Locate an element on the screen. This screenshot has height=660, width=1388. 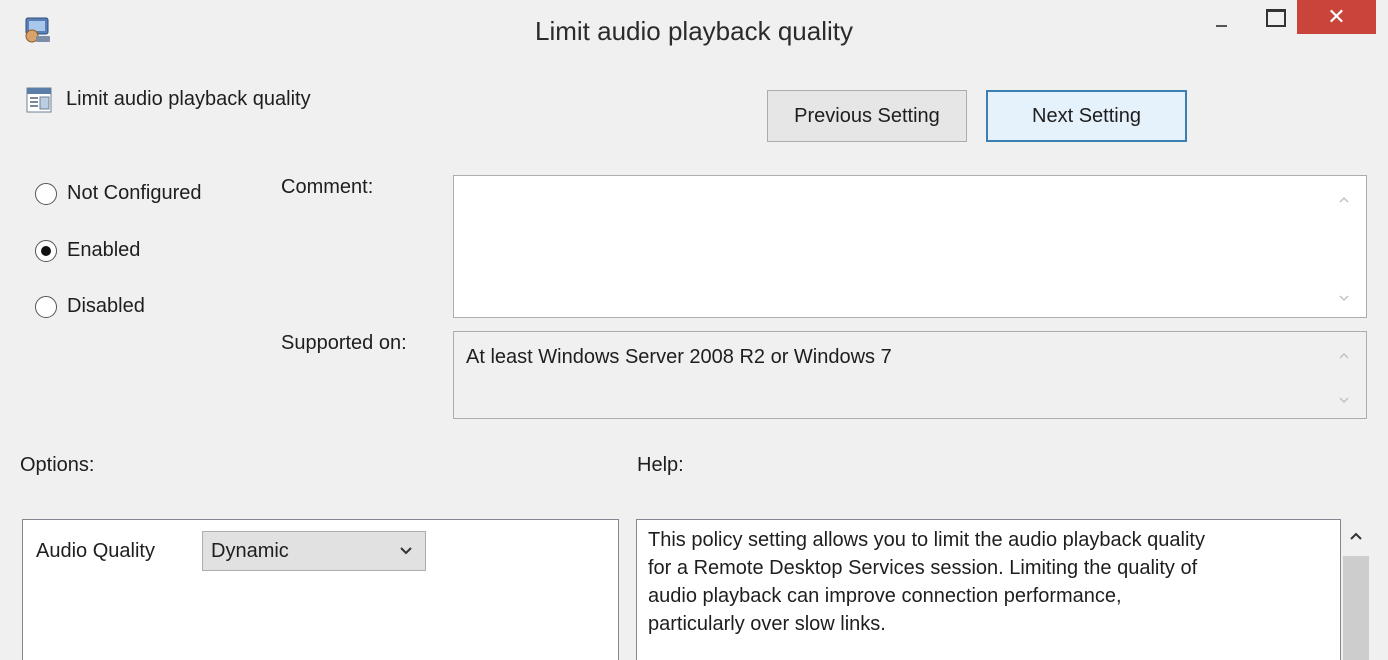
title-bar: Limit audio playback quality ✕ is located at coordinates (694, 32).